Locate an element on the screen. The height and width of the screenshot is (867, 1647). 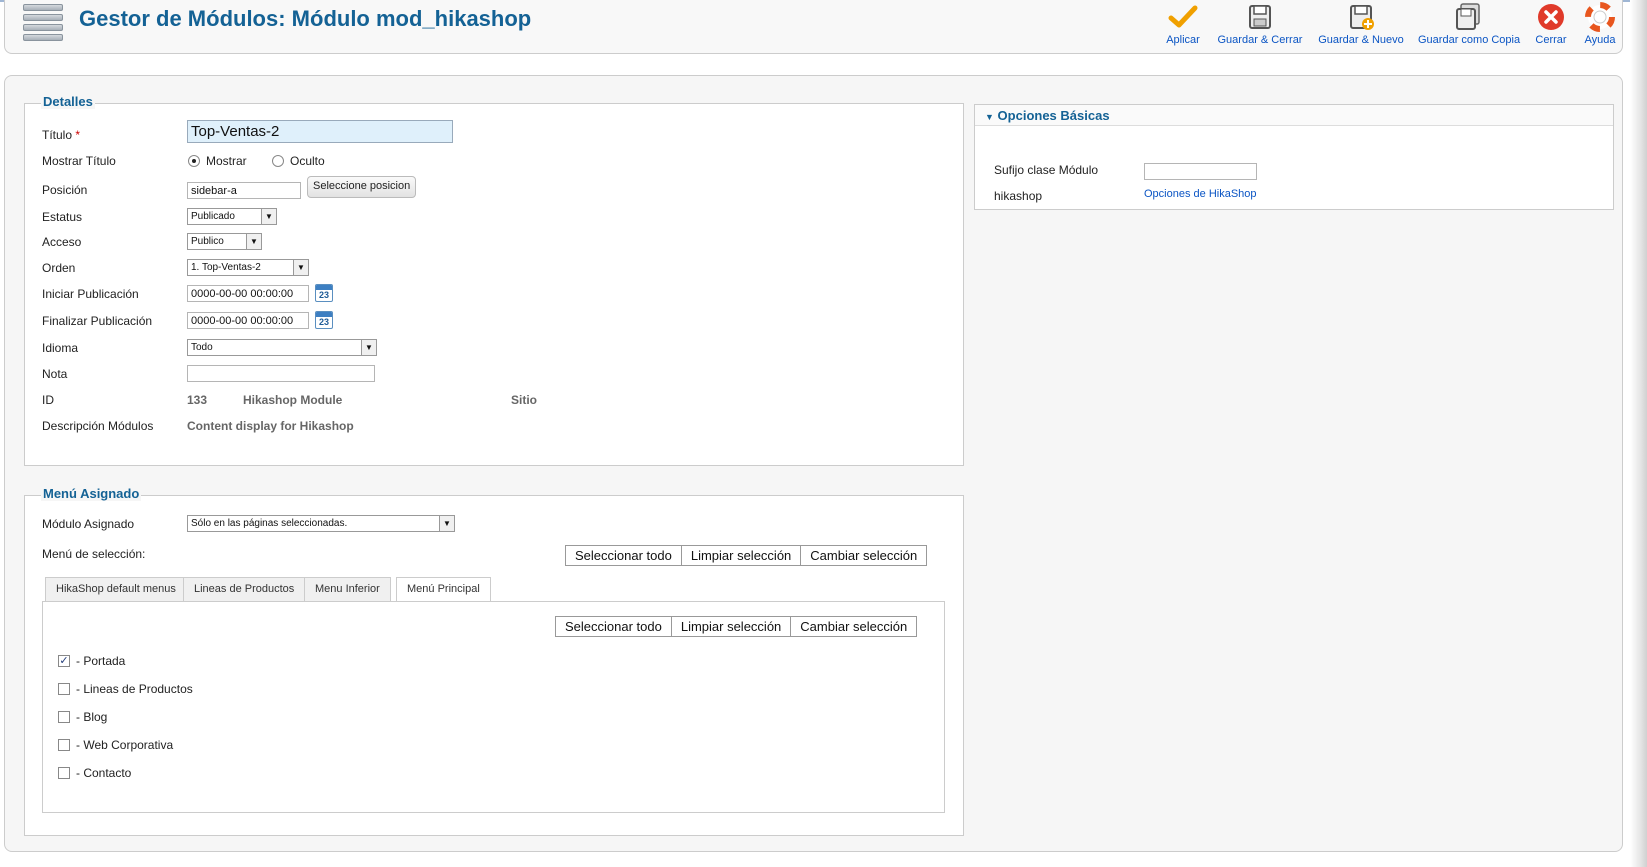
menu-legend: Menú Asignado is located at coordinates (91, 493).